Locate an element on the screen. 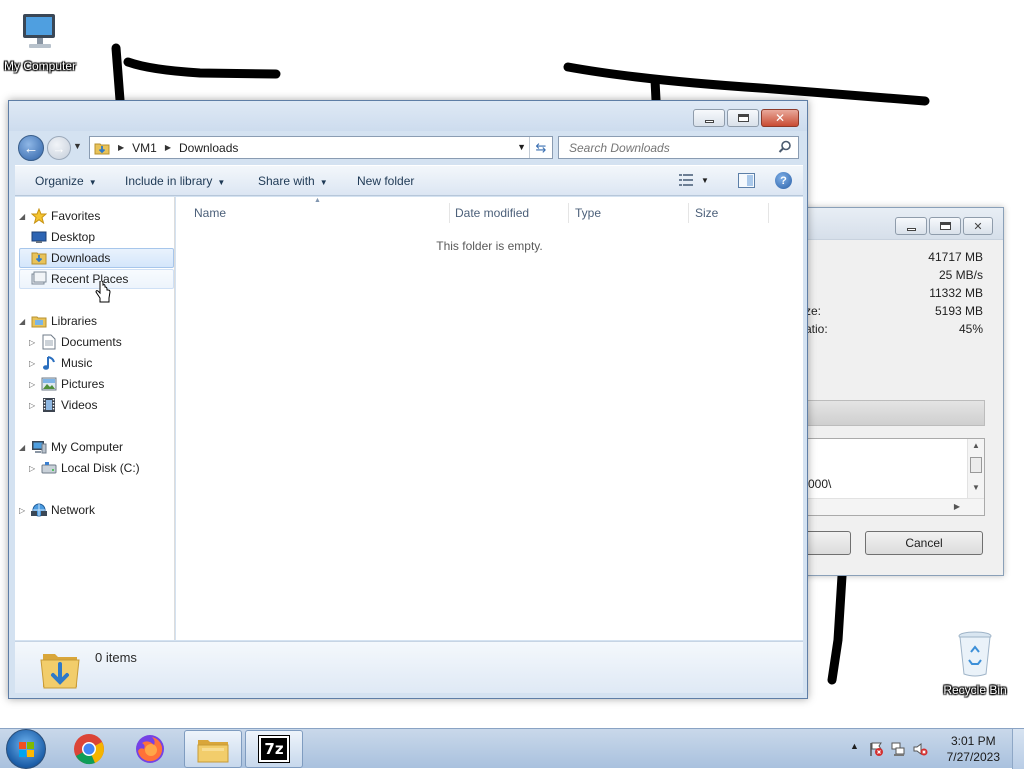  taskbar: 7z ▲ 3:01 PM 7/27/2023 is located at coordinates (512, 748).